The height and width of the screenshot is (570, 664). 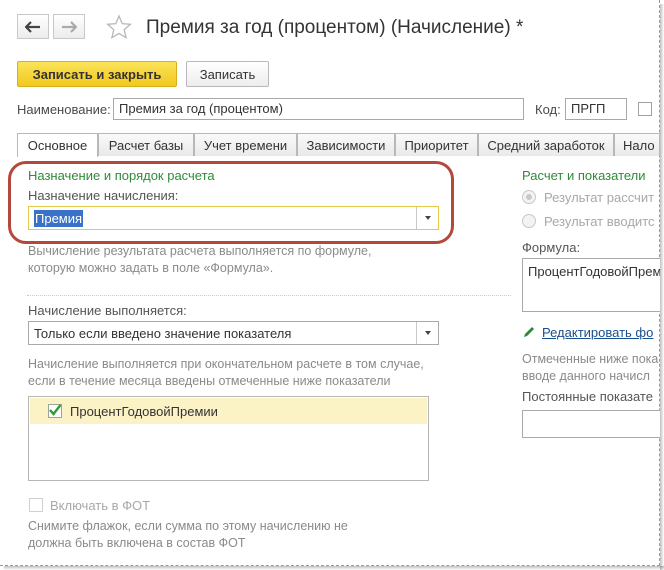 What do you see at coordinates (597, 332) in the screenshot?
I see `edit-formula-link: Редактировать фо` at bounding box center [597, 332].